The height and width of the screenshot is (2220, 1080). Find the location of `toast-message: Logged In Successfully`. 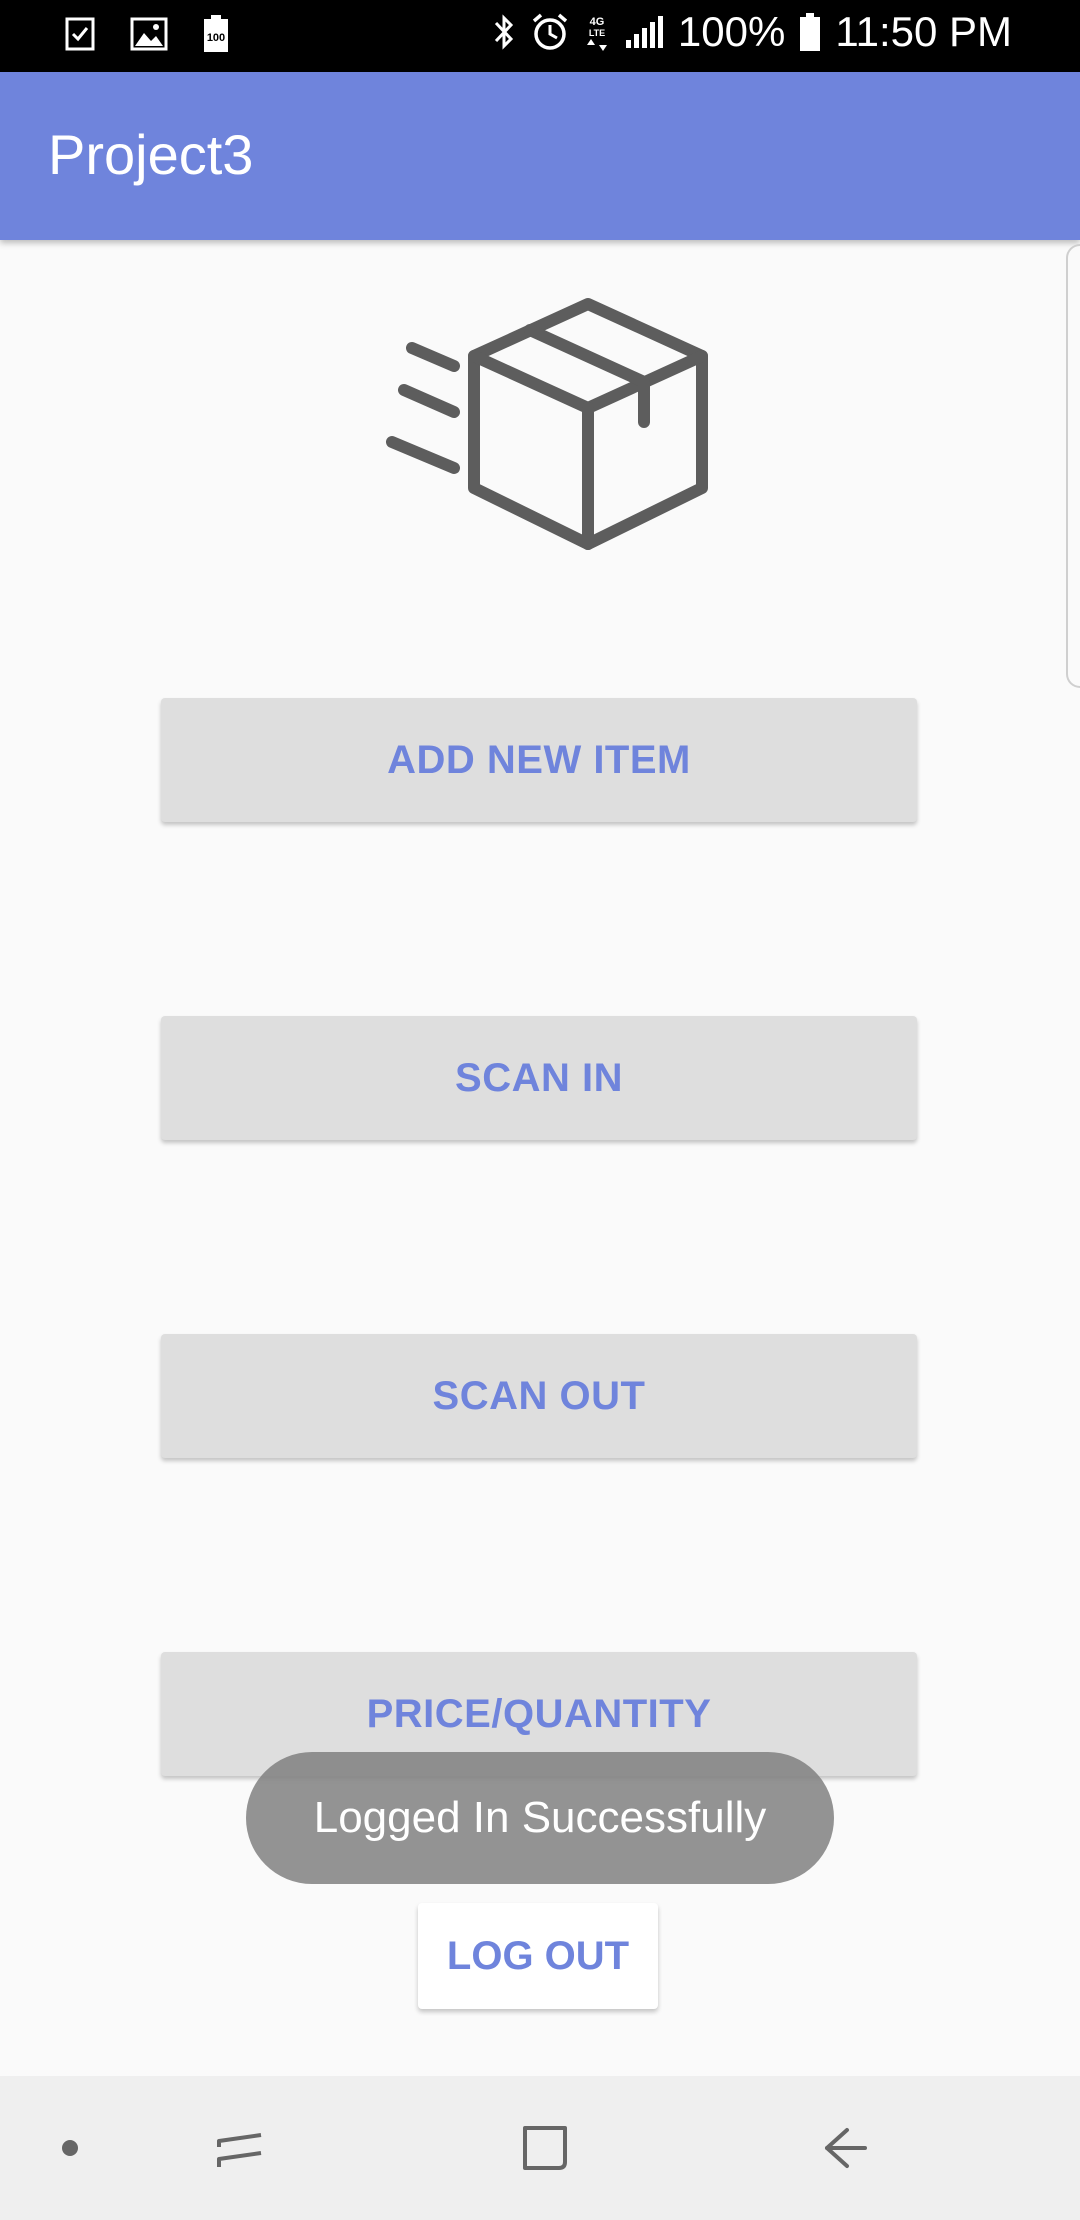

toast-message: Logged In Successfully is located at coordinates (540, 1818).